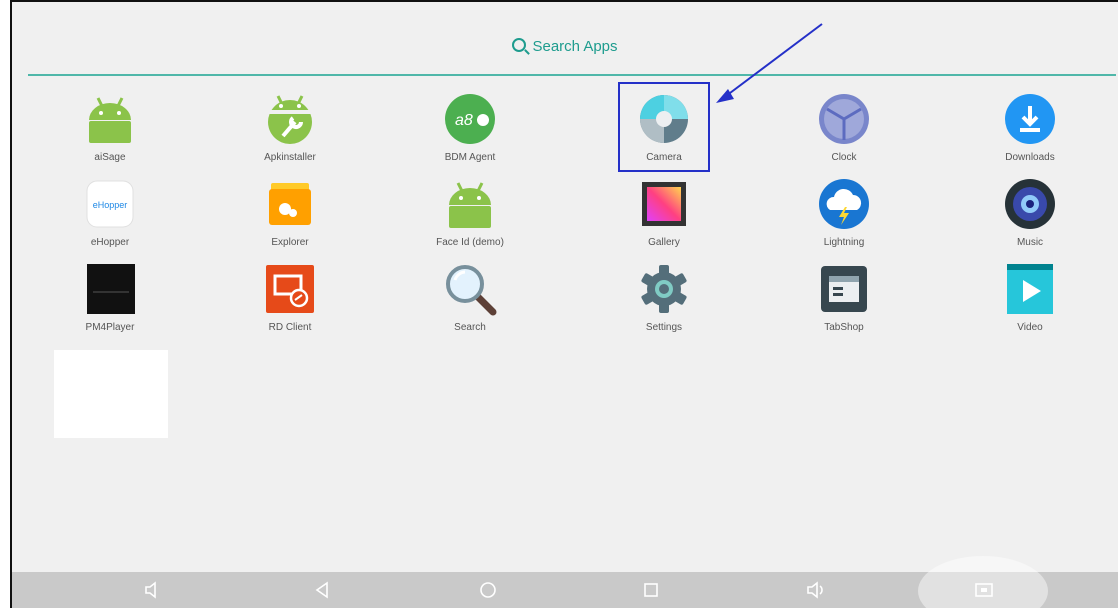 The image size is (1118, 608). I want to click on blank-app-tile, so click(111, 394).